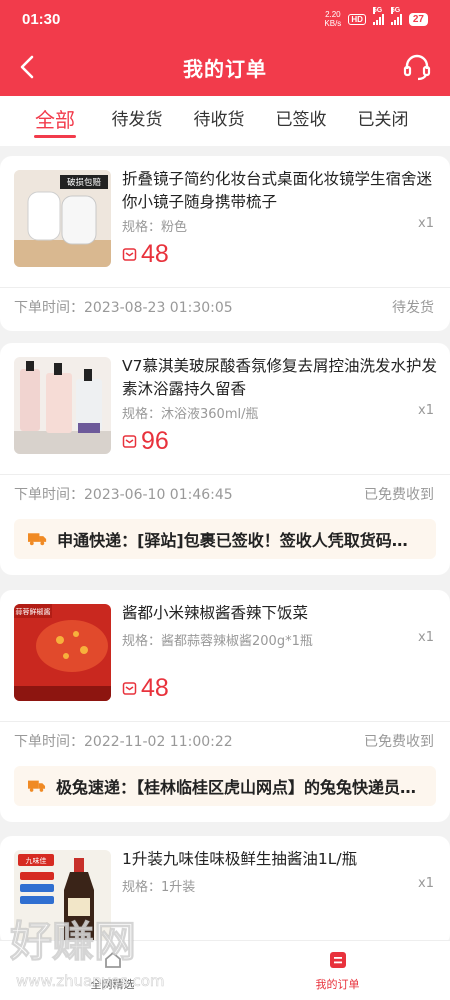  I want to click on app-header: 我的订单, so click(225, 67).